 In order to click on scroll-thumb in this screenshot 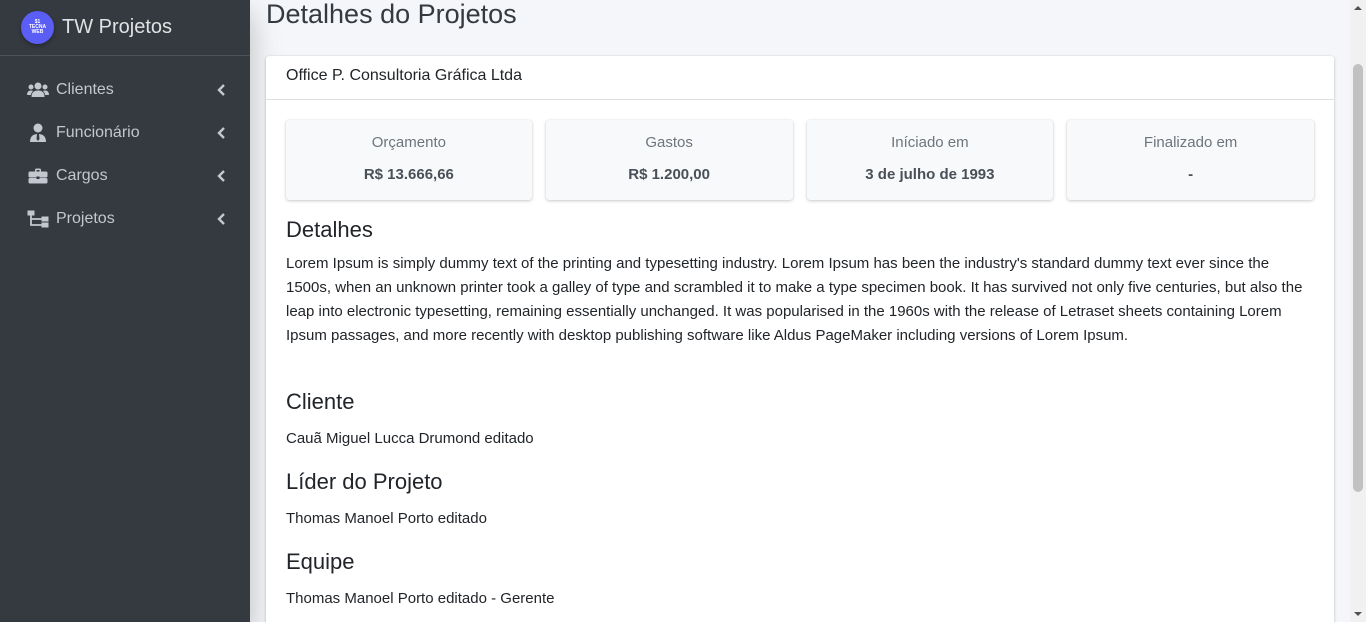, I will do `click(1358, 278)`.